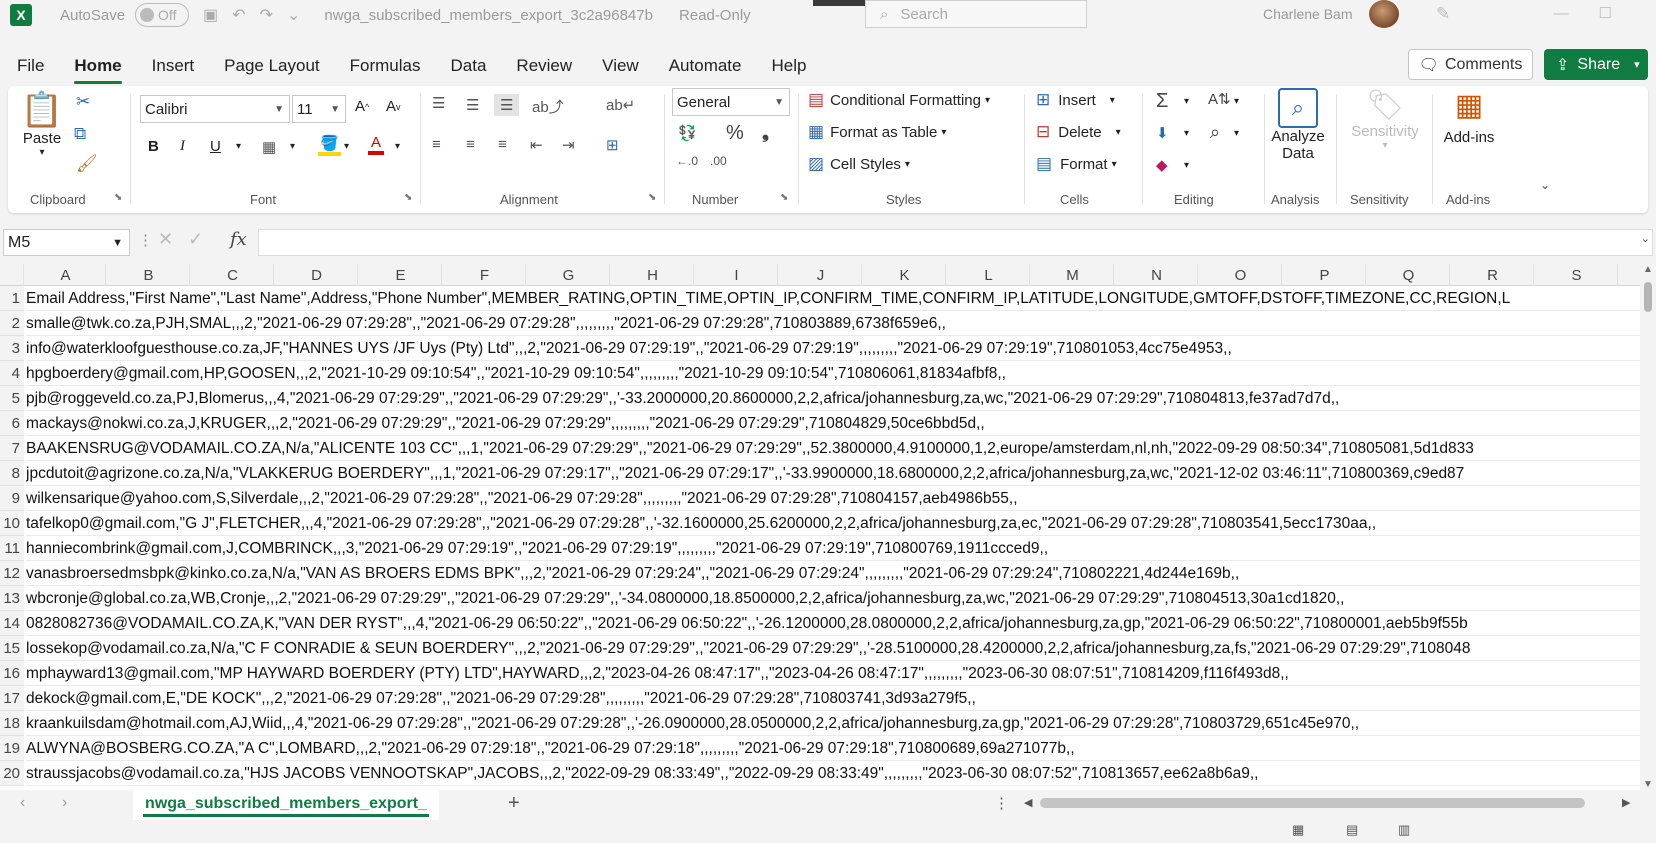 The height and width of the screenshot is (843, 1656). I want to click on paste-button: 📋 Paste ▾, so click(42, 124).